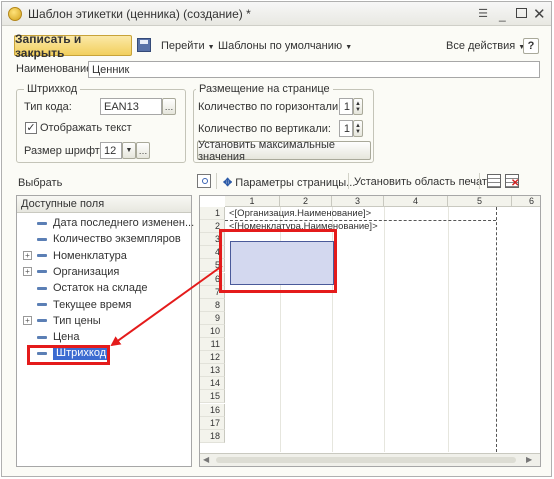 This screenshot has width=554, height=479. Describe the element at coordinates (166, 306) in the screenshot. I see `annotation-arrow` at that location.